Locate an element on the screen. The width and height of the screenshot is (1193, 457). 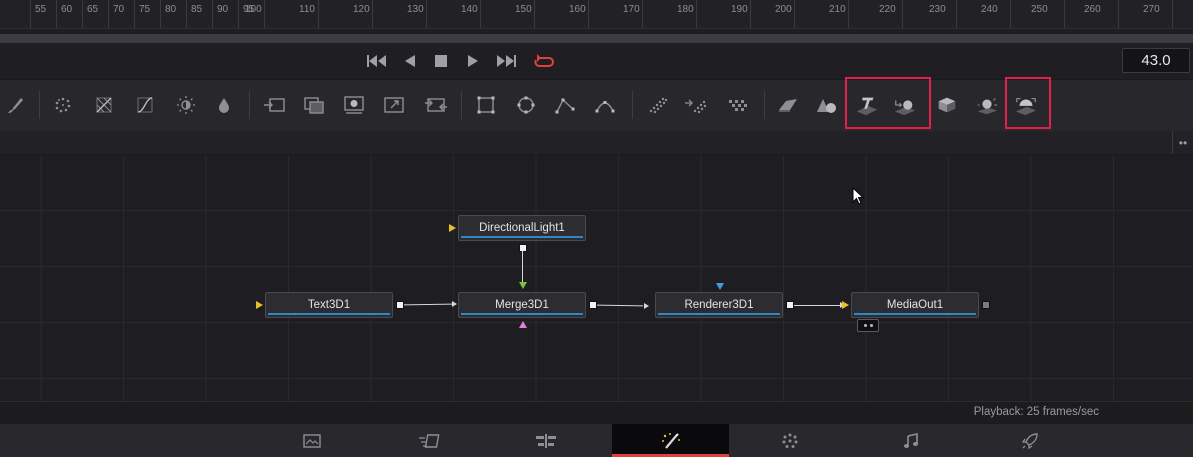
effect-mask-port is located at coordinates (720, 286).